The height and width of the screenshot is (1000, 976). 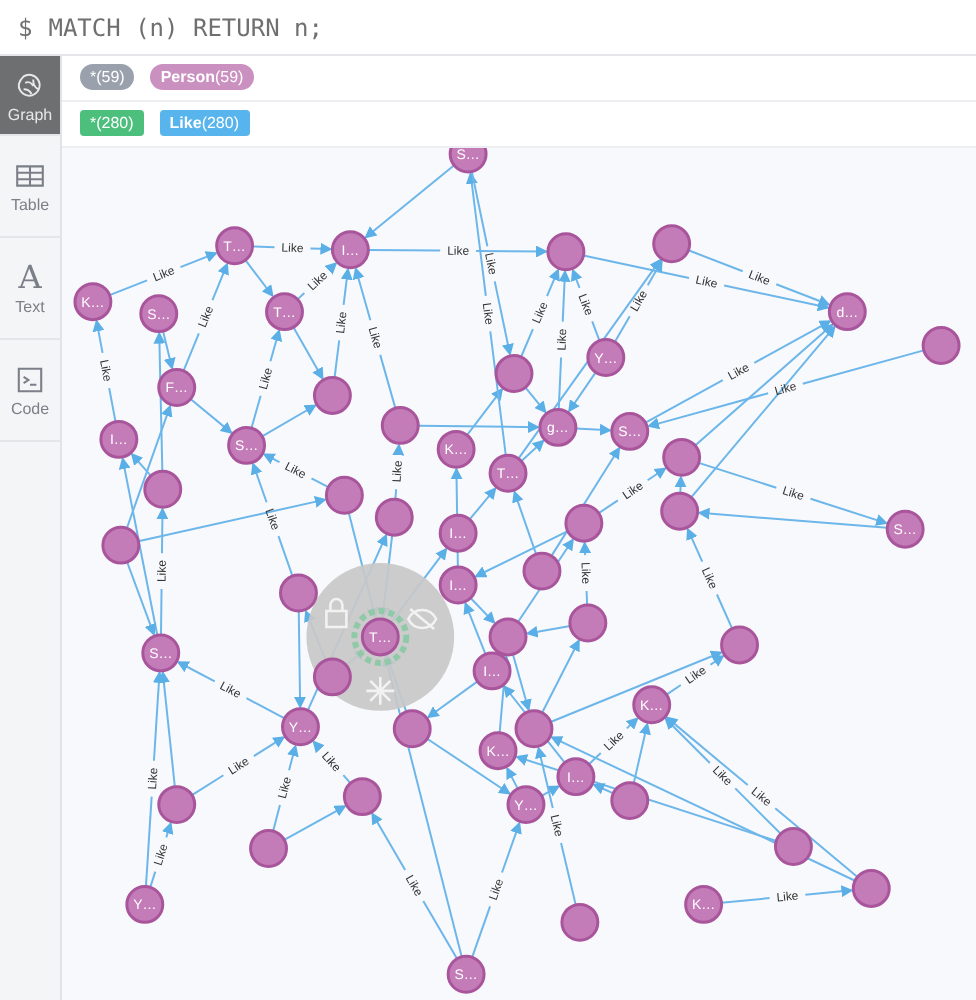 I want to click on query-editor: $ MATCH (n) RETURN n;, so click(x=488, y=28).